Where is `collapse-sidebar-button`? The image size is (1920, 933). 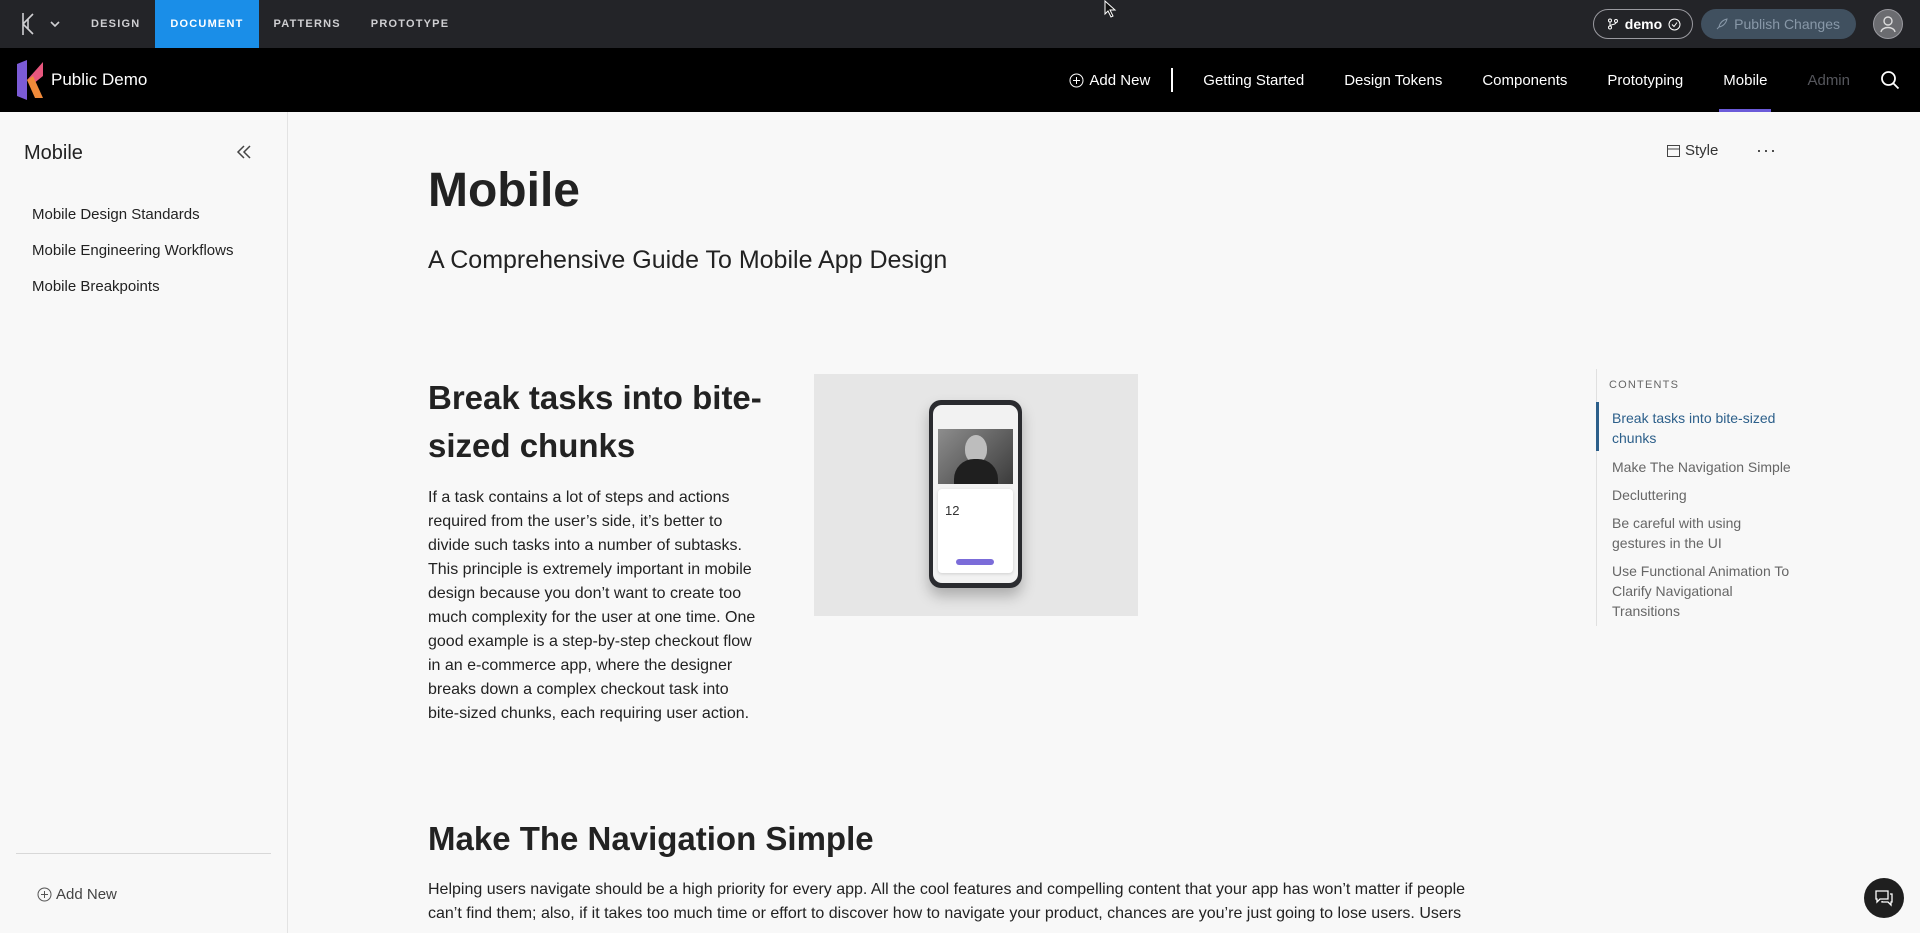
collapse-sidebar-button is located at coordinates (244, 154).